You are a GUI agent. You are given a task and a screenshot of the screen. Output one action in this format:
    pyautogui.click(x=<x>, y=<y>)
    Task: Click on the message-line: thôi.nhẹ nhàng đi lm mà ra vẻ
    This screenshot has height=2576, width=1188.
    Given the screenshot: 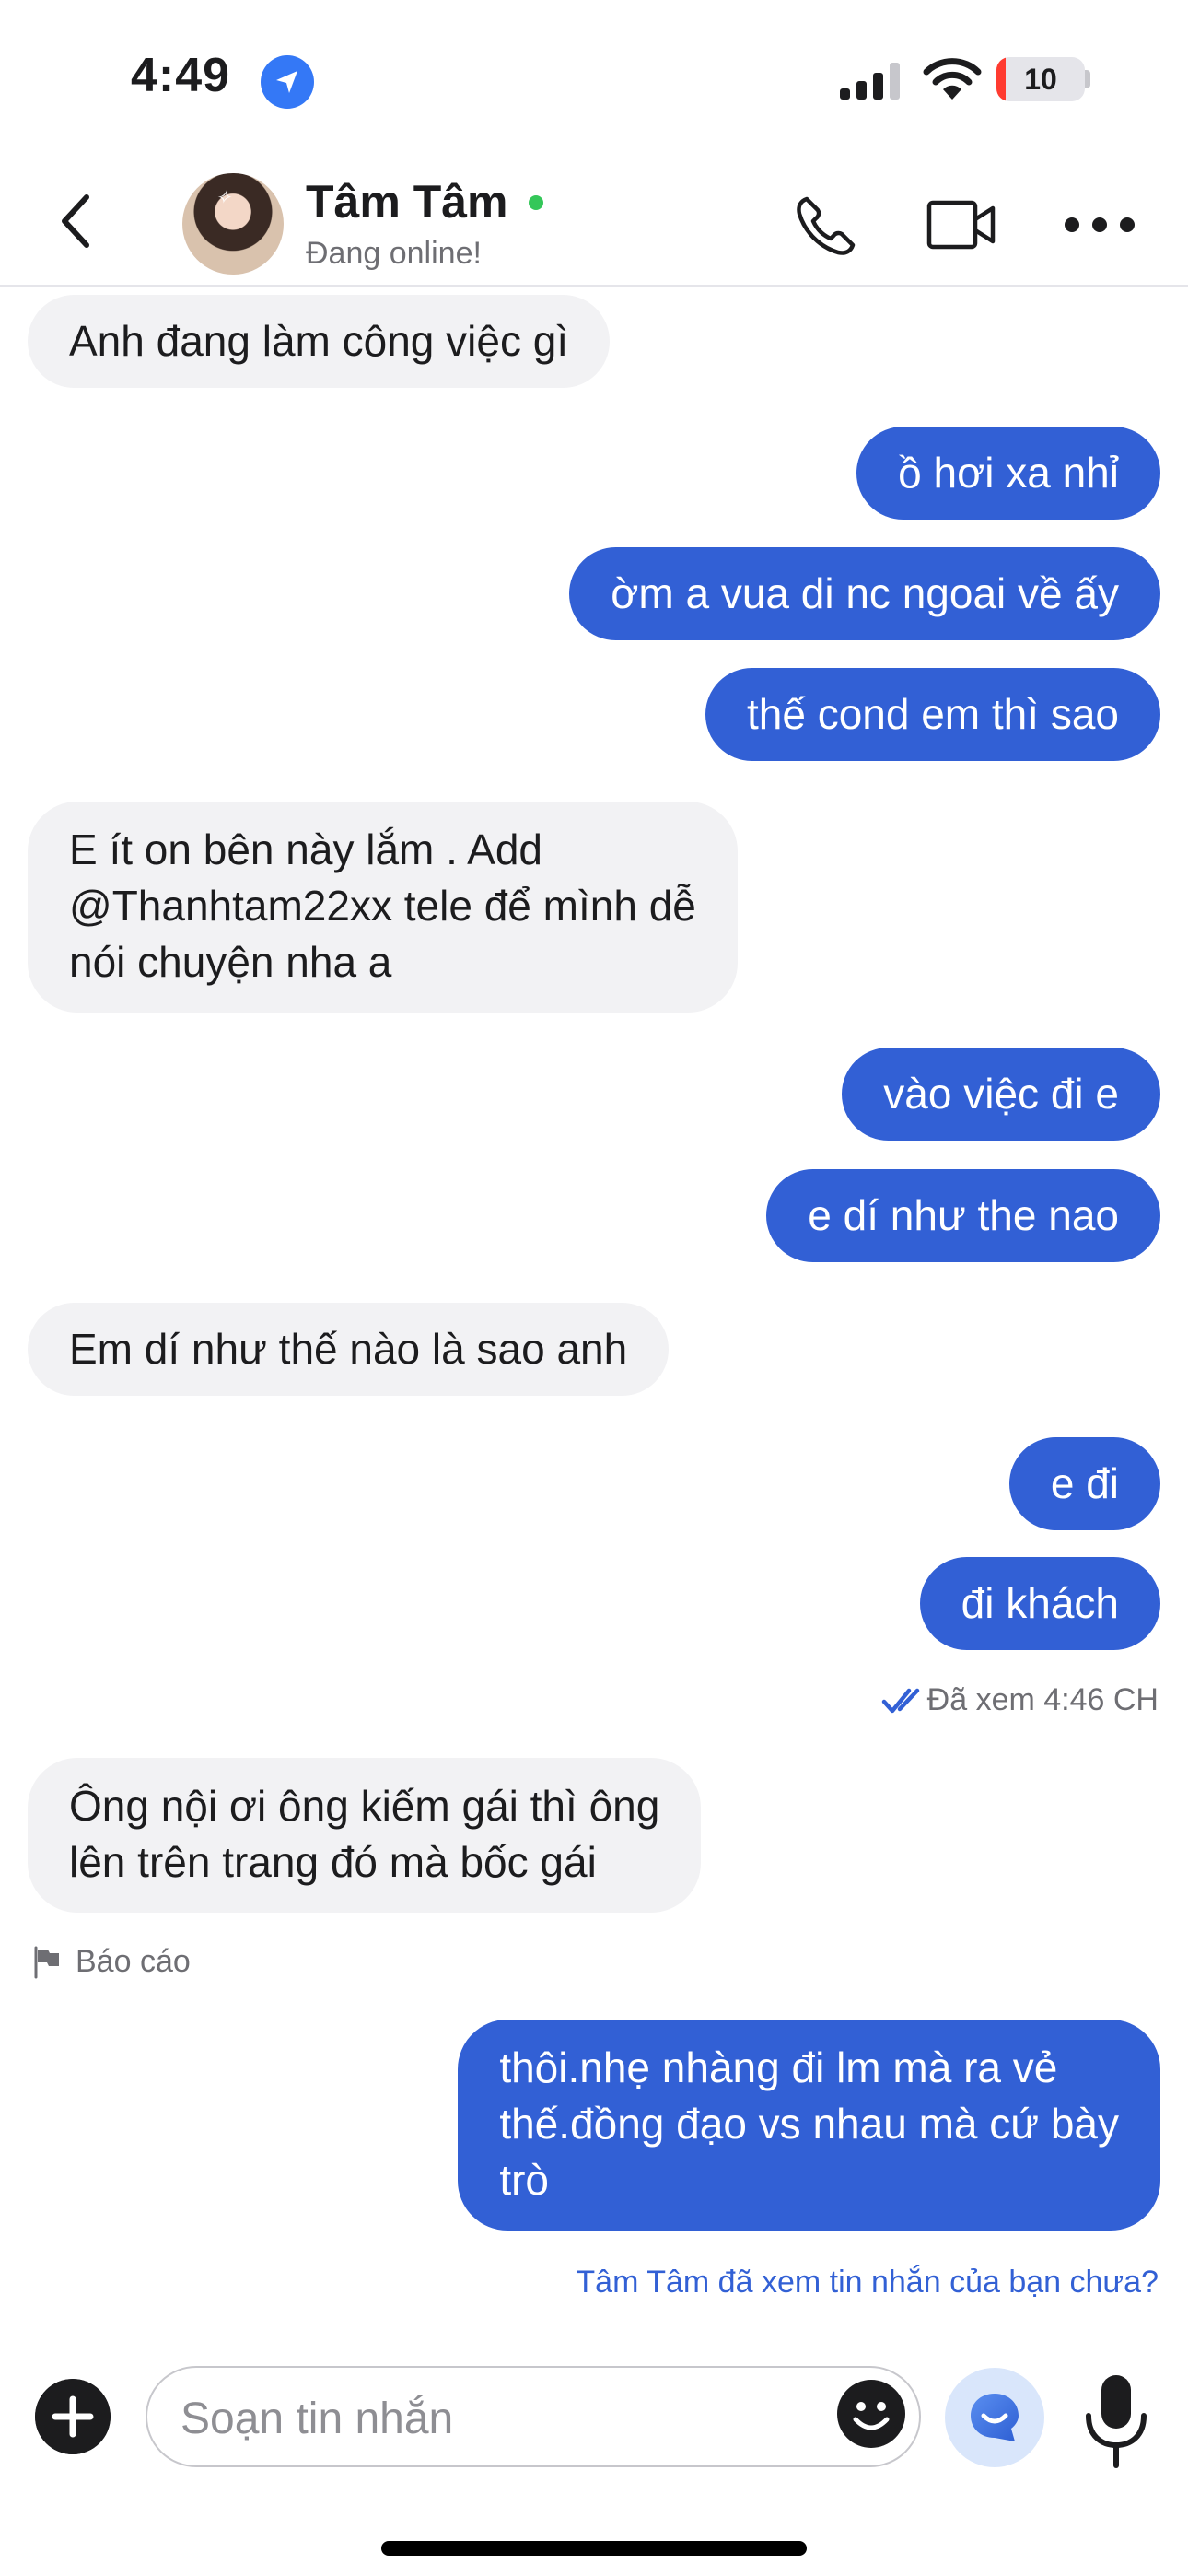 What is the action you would take?
    pyautogui.click(x=778, y=2067)
    